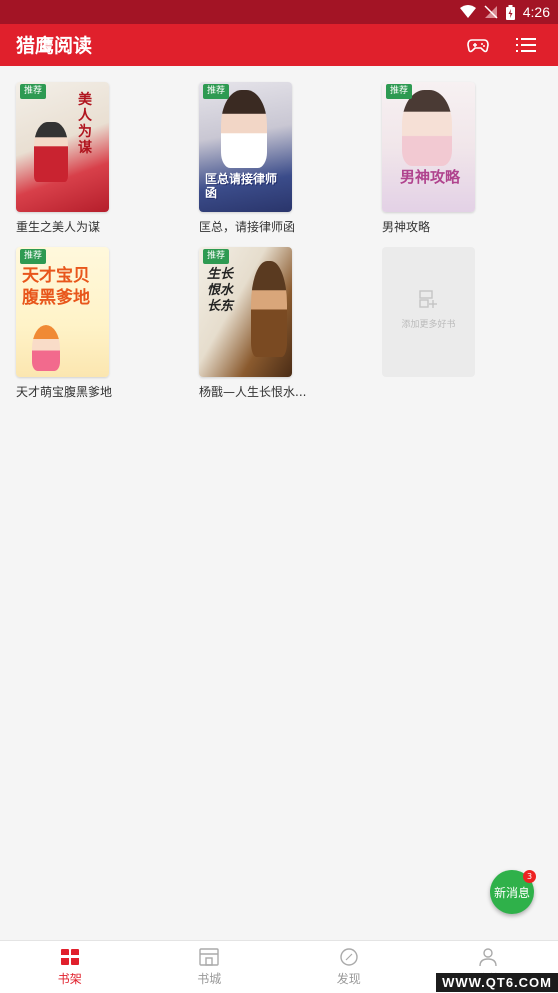 The width and height of the screenshot is (558, 993). Describe the element at coordinates (536, 12) in the screenshot. I see `status-time: 4:26` at that location.